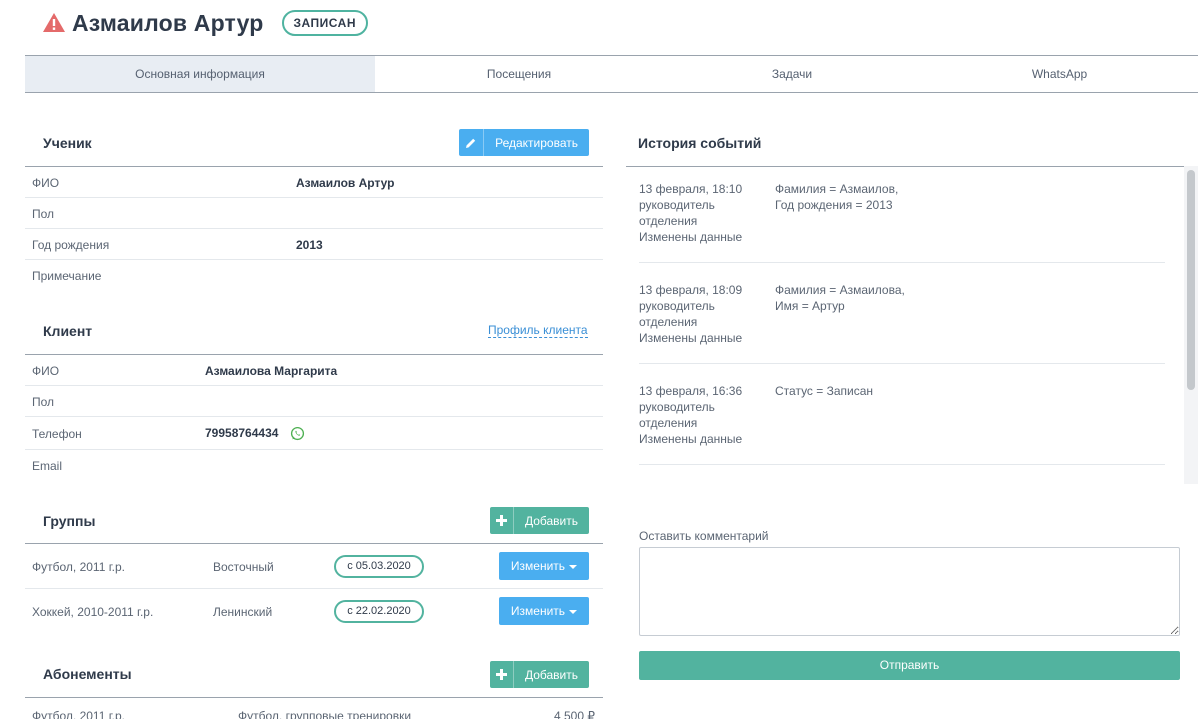 This screenshot has width=1202, height=719. What do you see at coordinates (67, 276) in the screenshot?
I see `student-note-label: Примечание` at bounding box center [67, 276].